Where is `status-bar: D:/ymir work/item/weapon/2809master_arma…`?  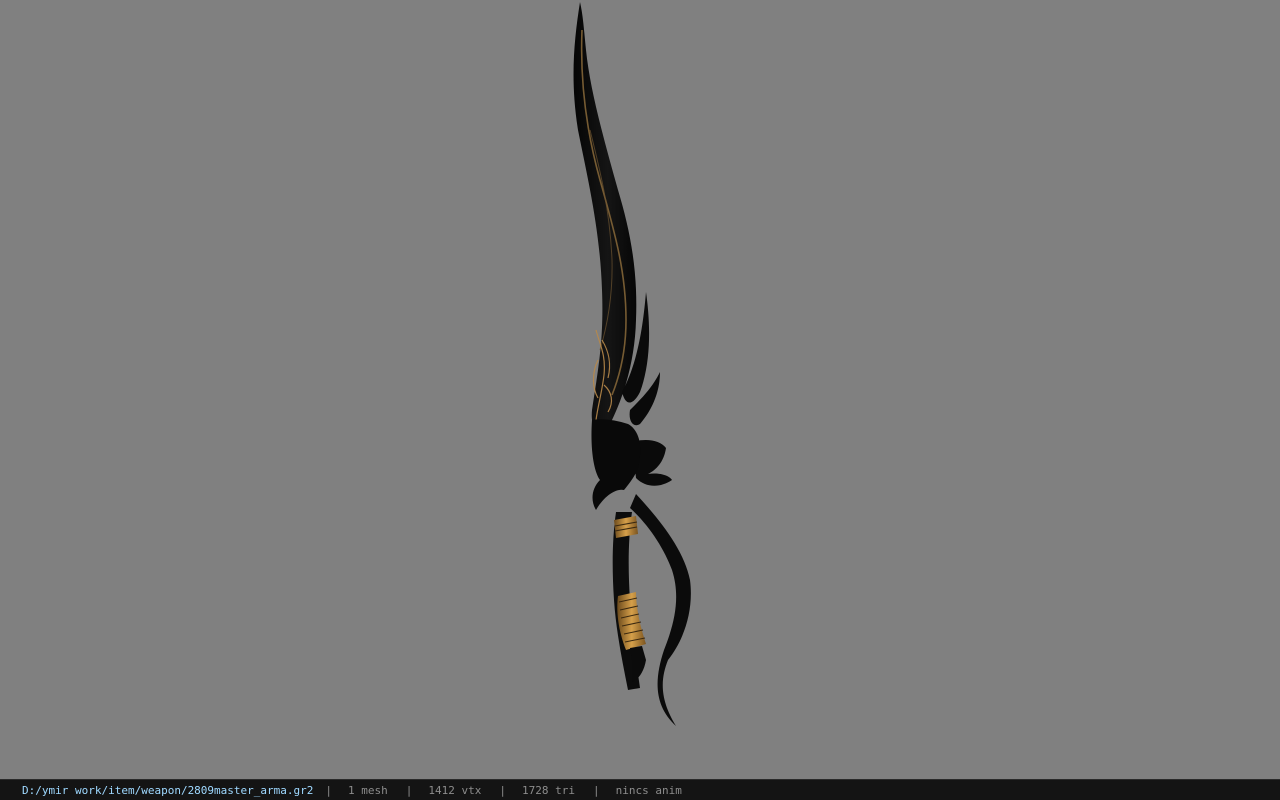 status-bar: D:/ymir work/item/weapon/2809master_arma… is located at coordinates (640, 789).